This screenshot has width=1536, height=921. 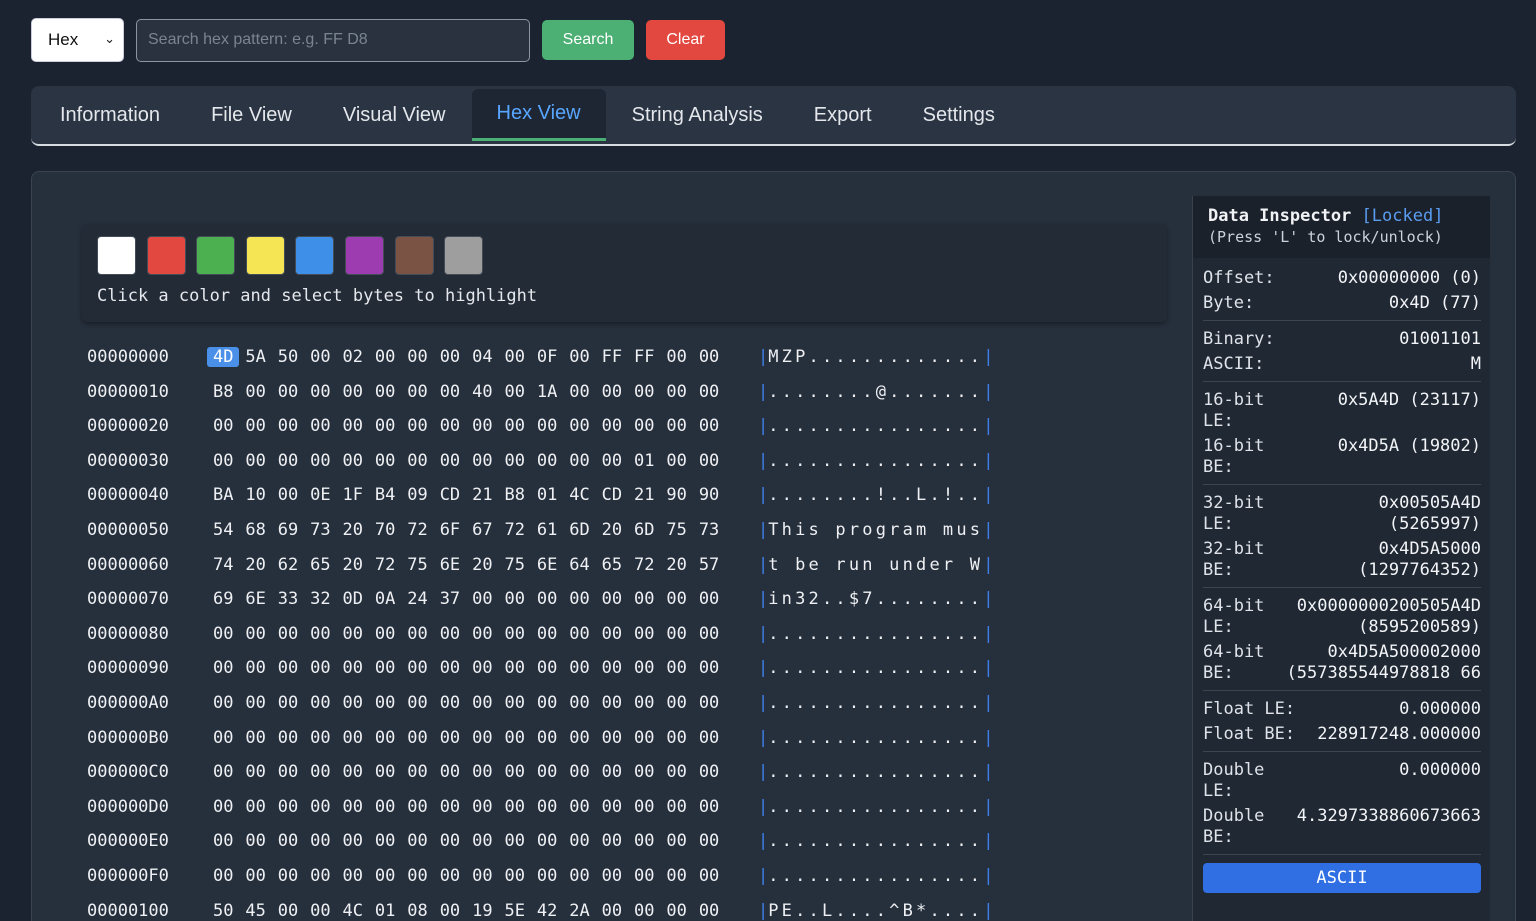 I want to click on hex-byte: FF, so click(x=644, y=357).